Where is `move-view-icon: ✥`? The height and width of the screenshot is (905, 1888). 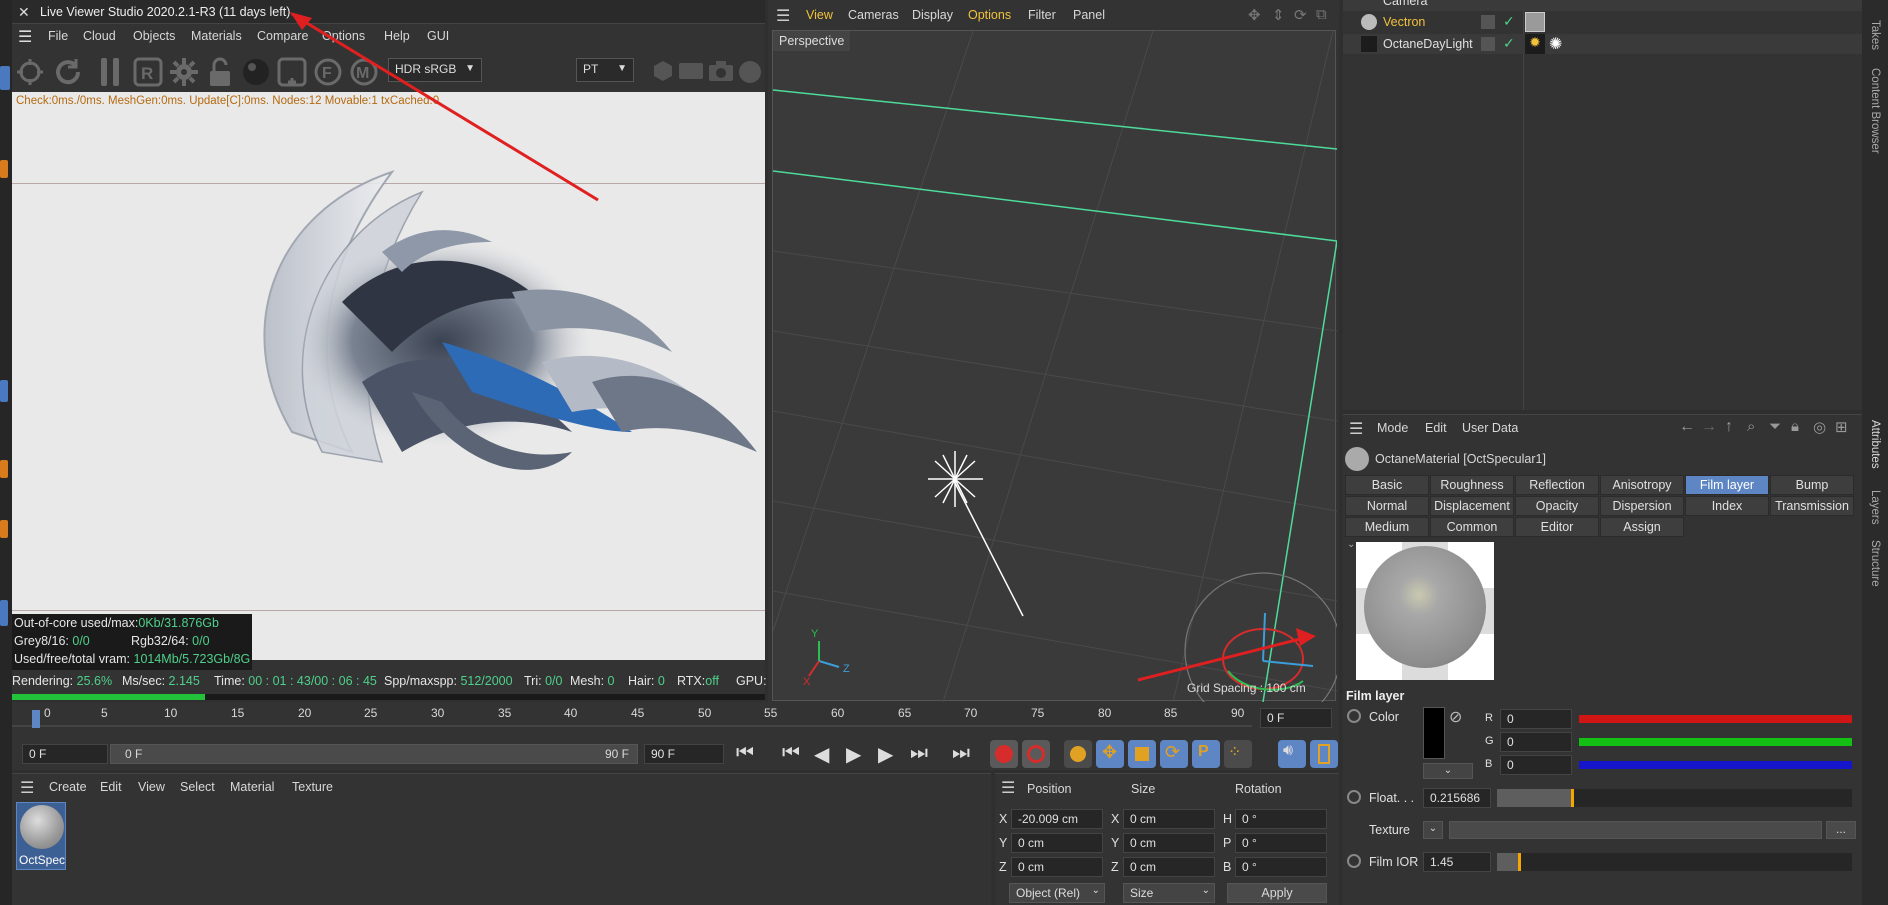 move-view-icon: ✥ is located at coordinates (1254, 15).